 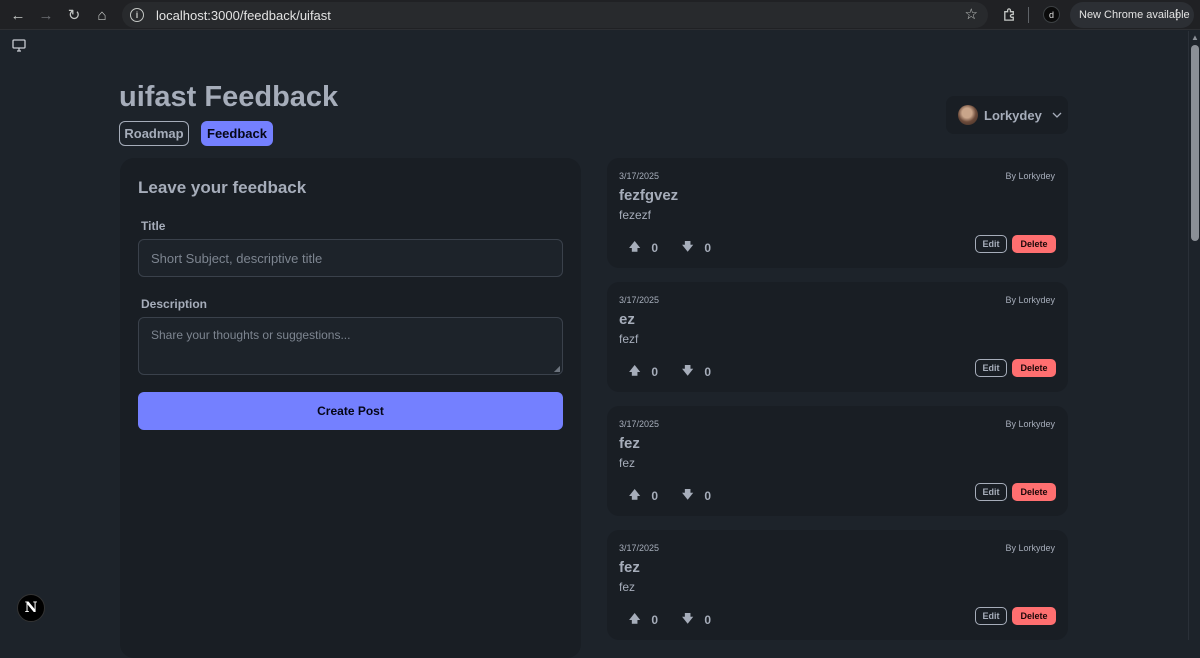 I want to click on monitor-icon, so click(x=19, y=47).